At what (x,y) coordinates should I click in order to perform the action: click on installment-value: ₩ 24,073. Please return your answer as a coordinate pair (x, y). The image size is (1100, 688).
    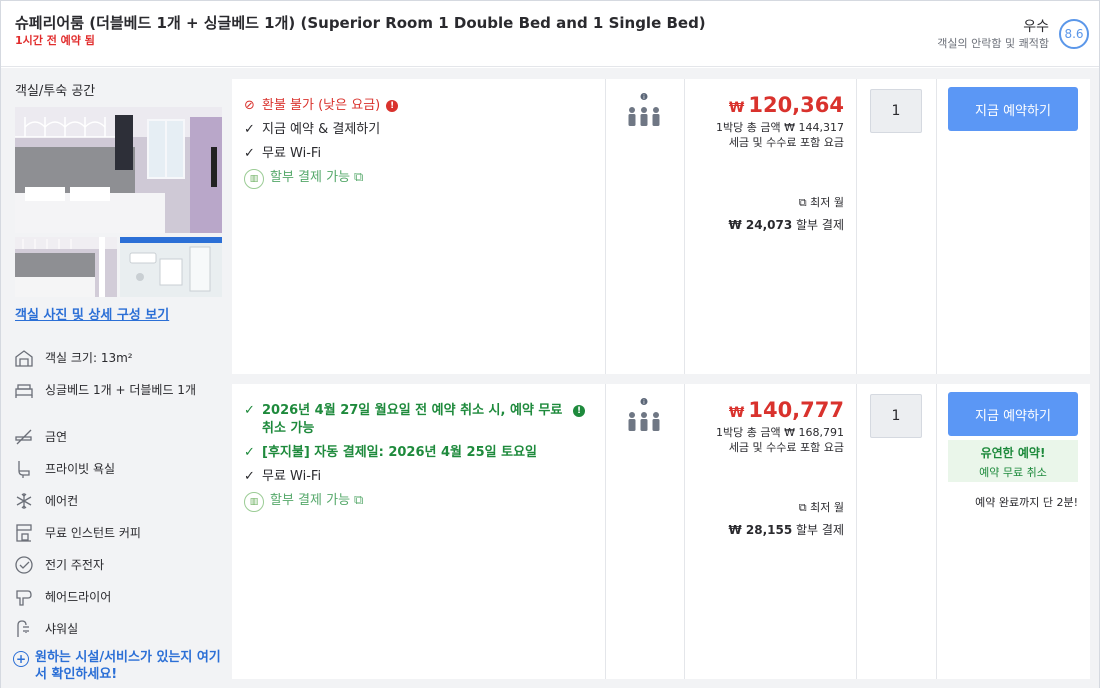
    Looking at the image, I should click on (760, 225).